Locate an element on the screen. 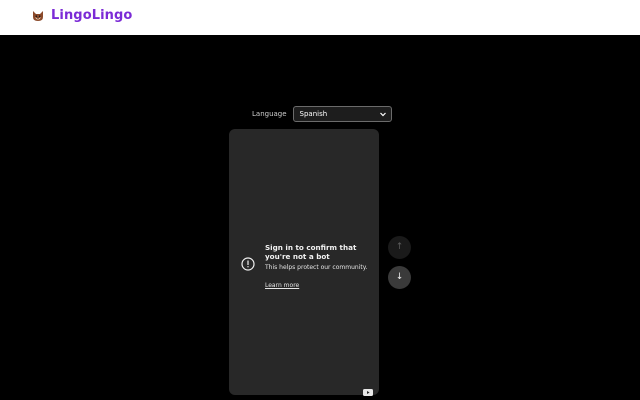  previous-video-button: ↑ is located at coordinates (399, 247).